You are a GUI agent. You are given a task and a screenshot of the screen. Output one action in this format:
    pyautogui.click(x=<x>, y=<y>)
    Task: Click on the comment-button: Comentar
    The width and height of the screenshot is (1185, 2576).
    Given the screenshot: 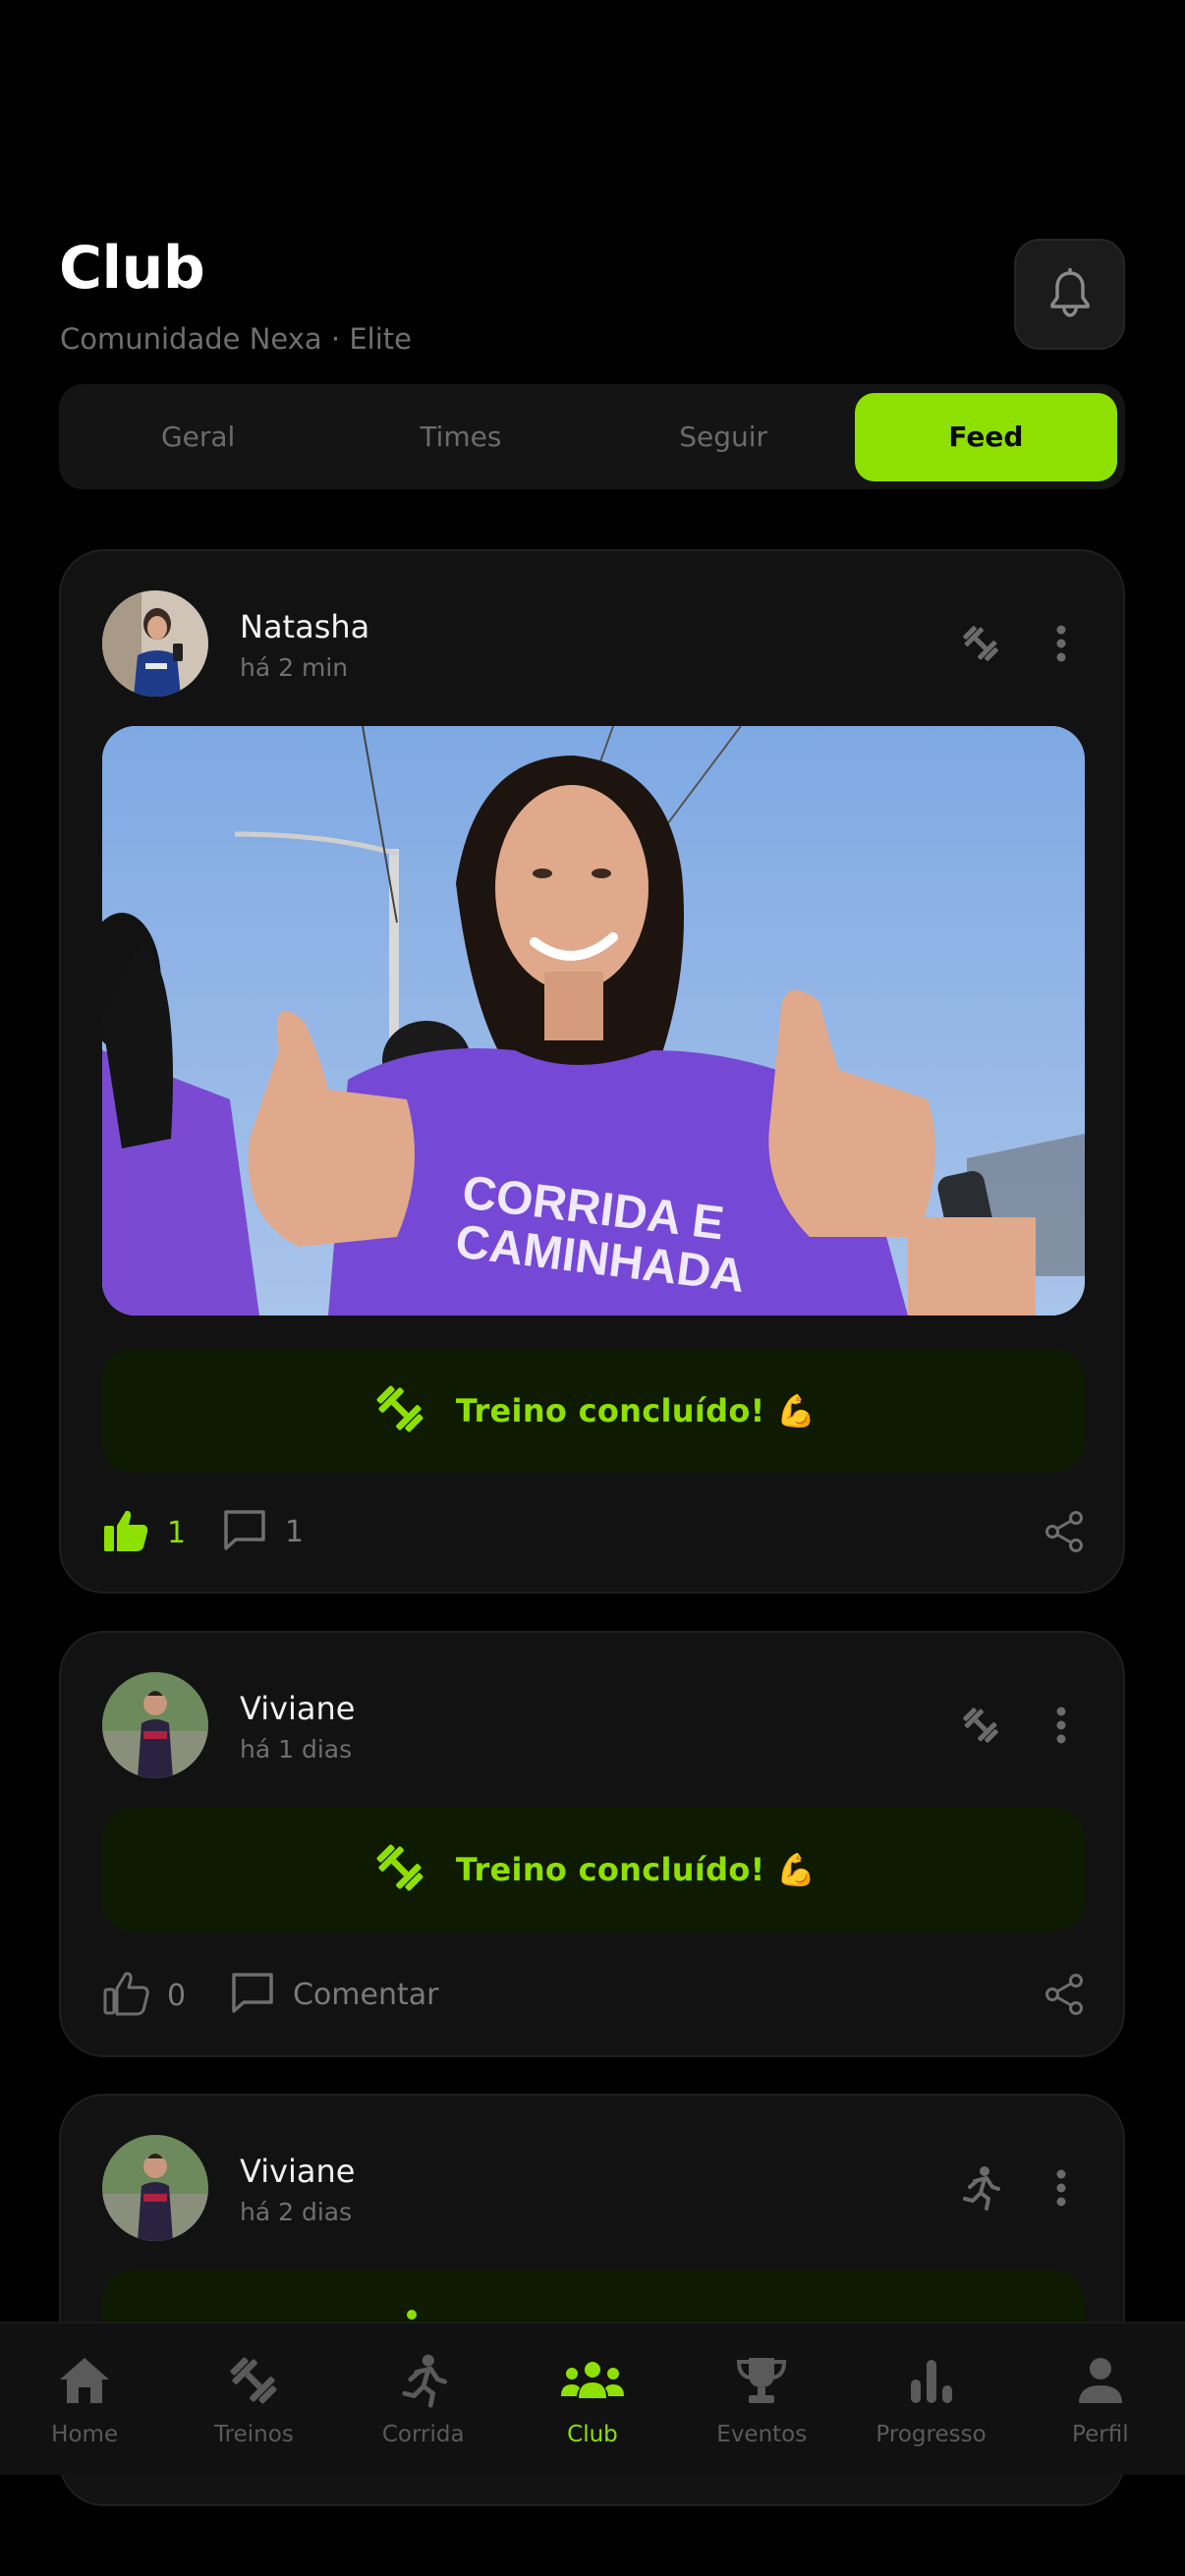 What is the action you would take?
    pyautogui.click(x=334, y=1994)
    